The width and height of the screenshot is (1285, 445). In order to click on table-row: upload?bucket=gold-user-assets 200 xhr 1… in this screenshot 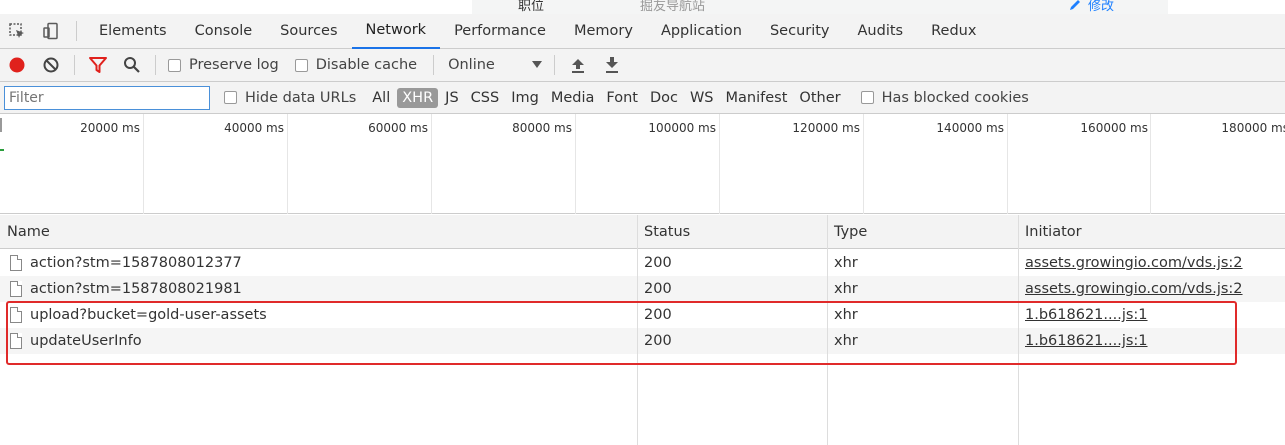, I will do `click(642, 315)`.